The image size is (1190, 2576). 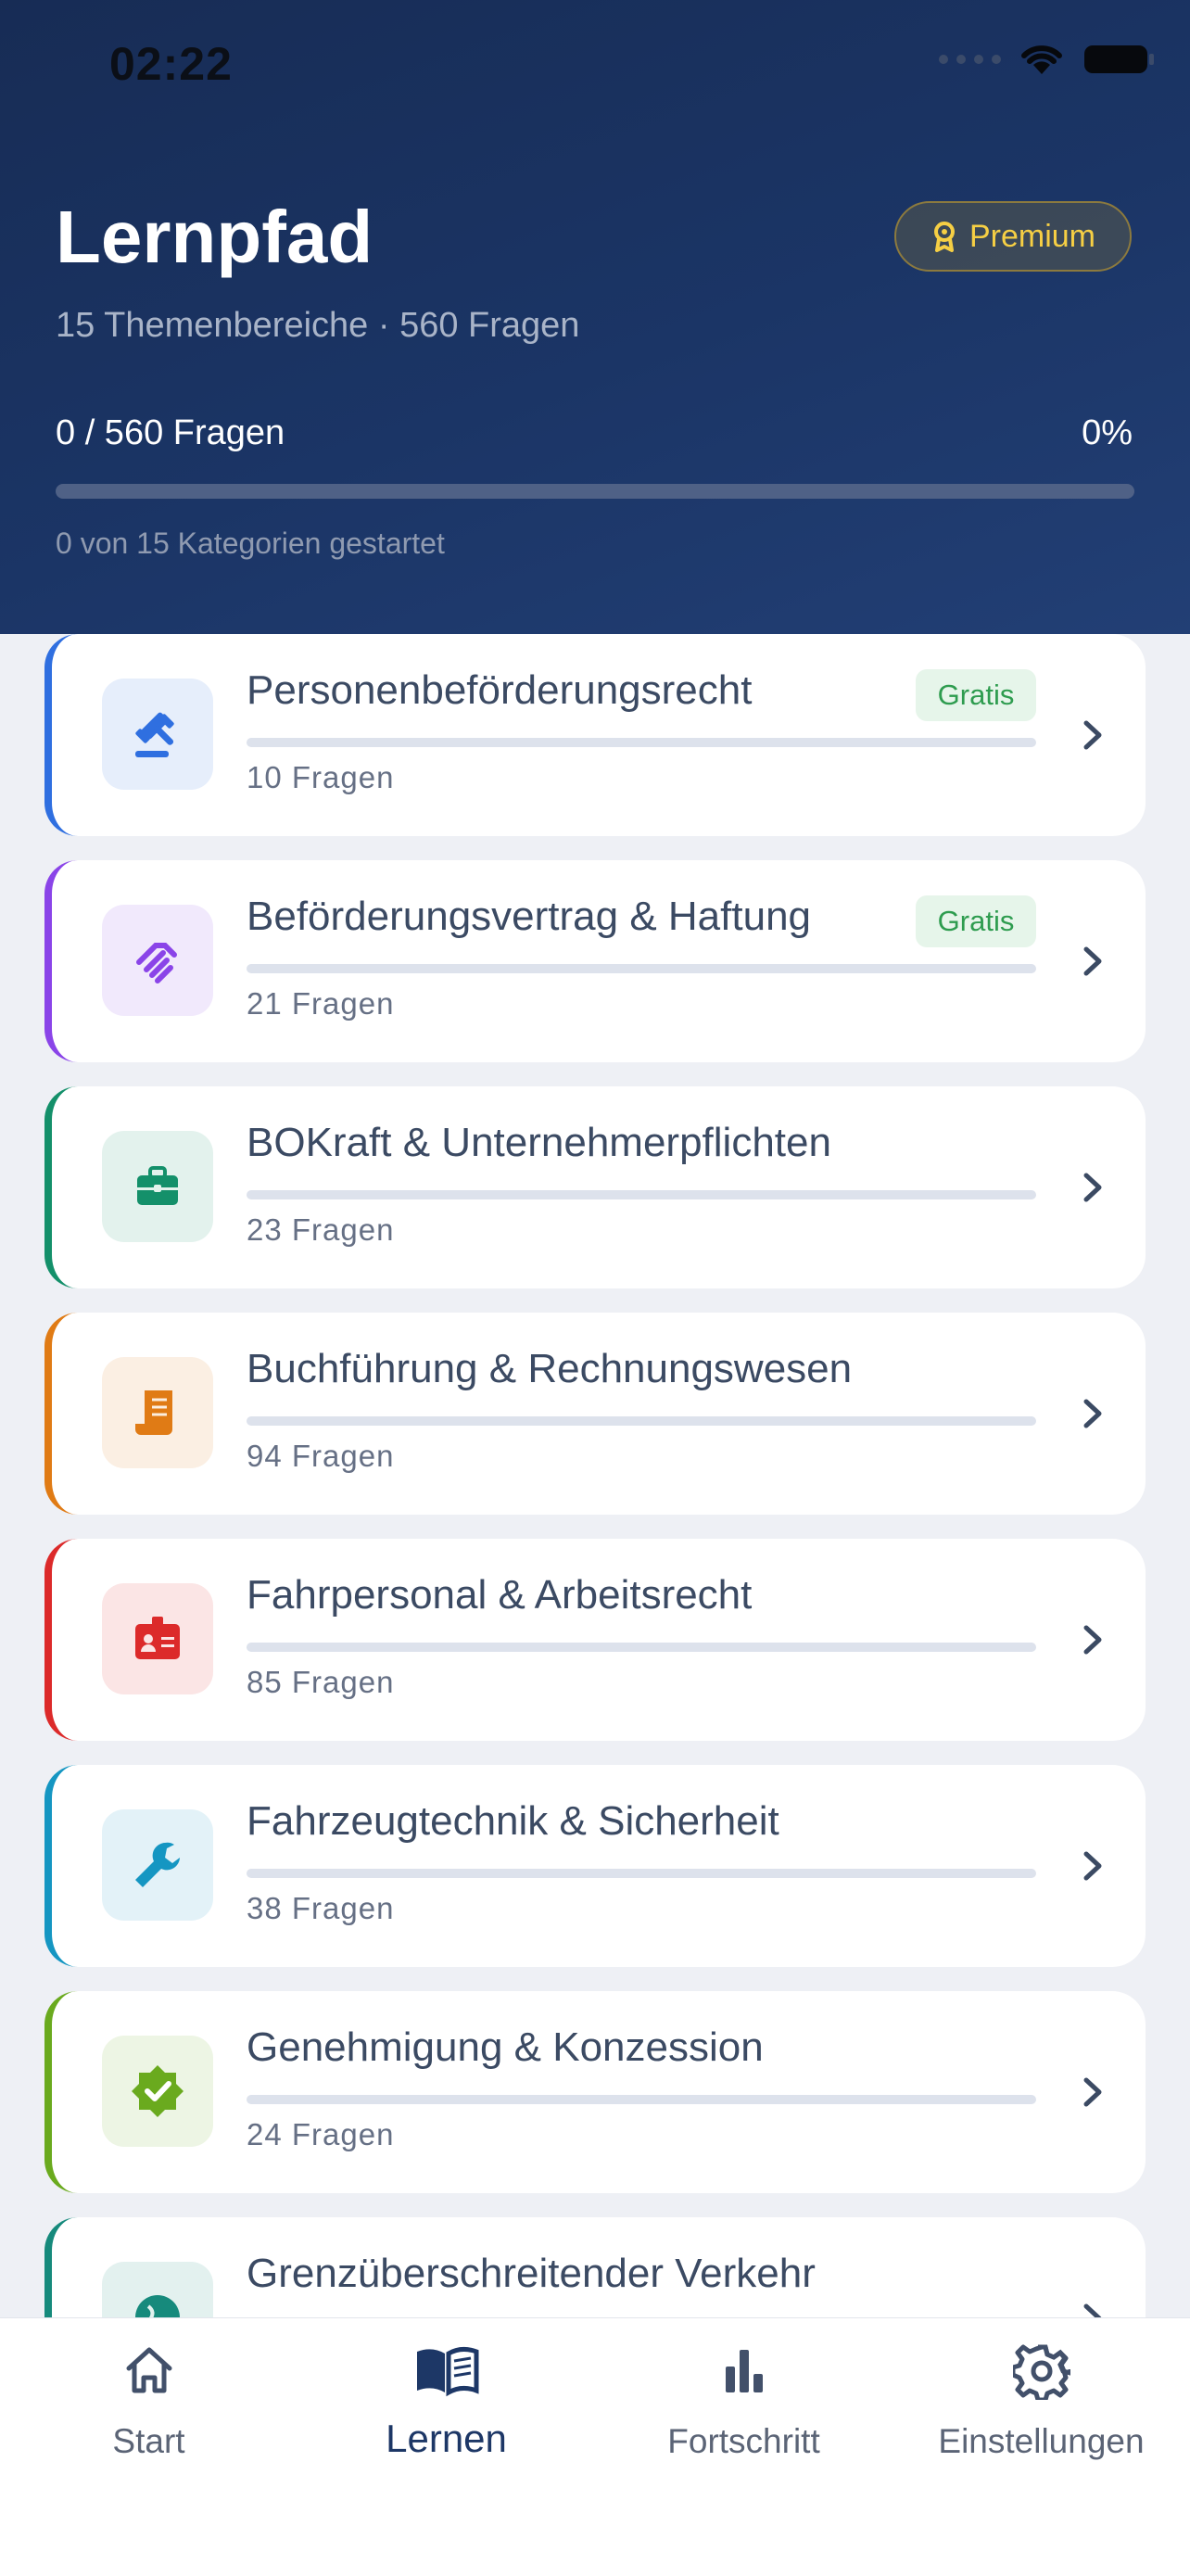 I want to click on briefcase-icon, so click(x=157, y=1186).